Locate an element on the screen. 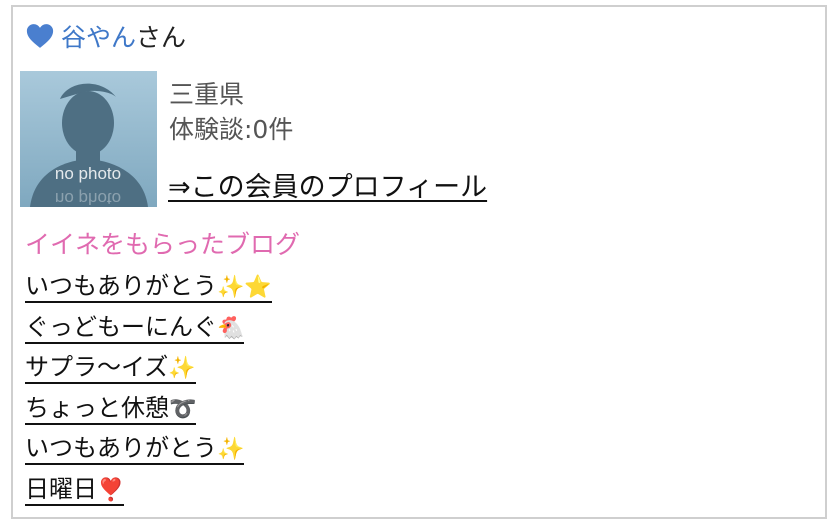 The height and width of the screenshot is (528, 840). blog-item: ちょっと休憩➰ is located at coordinates (148, 411).